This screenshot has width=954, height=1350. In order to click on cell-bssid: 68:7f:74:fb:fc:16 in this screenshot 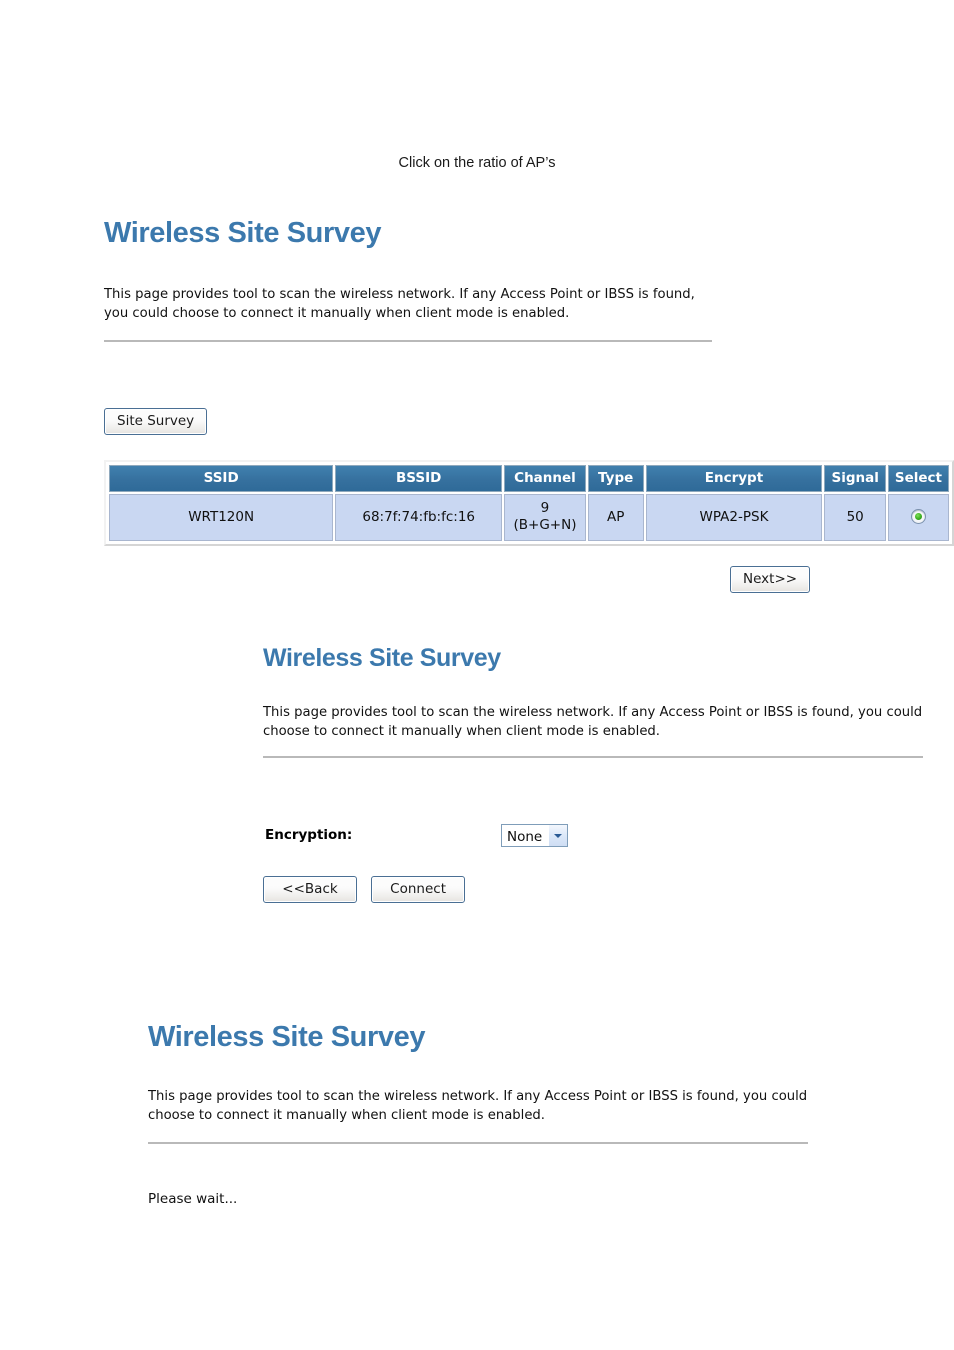, I will do `click(419, 517)`.